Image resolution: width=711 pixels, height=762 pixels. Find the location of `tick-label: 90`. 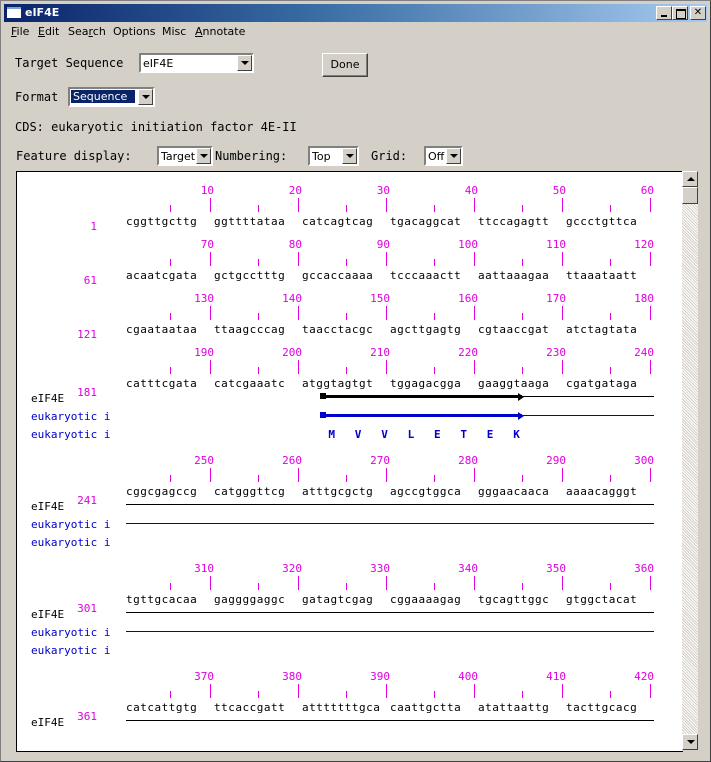

tick-label: 90 is located at coordinates (383, 244).